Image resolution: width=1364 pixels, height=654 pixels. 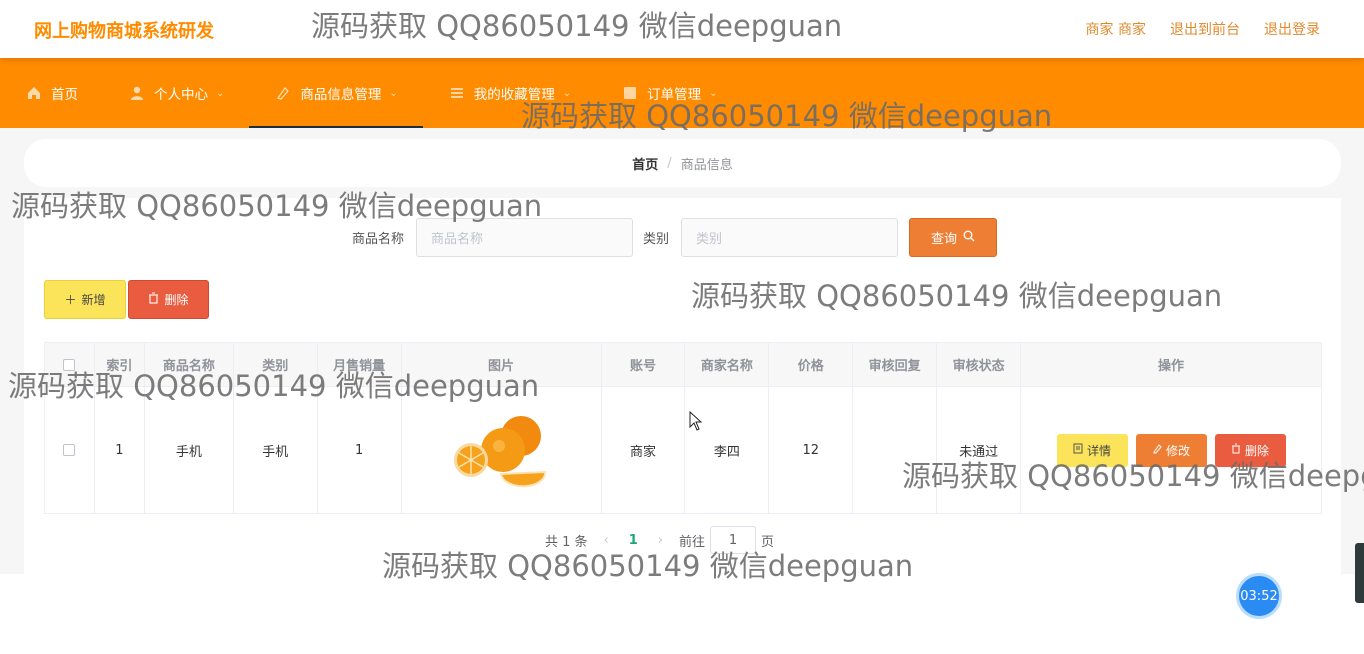 I want to click on document-icon, so click(x=1078, y=450).